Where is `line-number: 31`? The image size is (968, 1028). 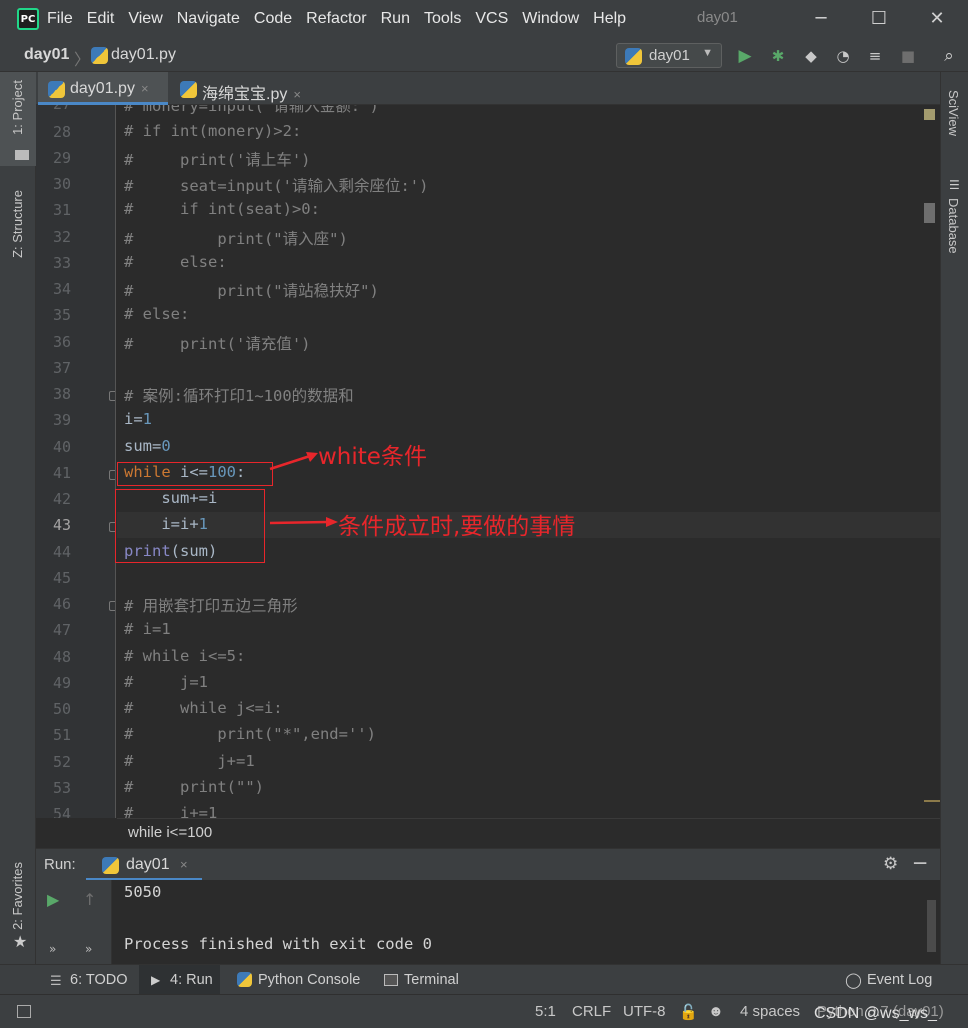
line-number: 31 is located at coordinates (61, 210).